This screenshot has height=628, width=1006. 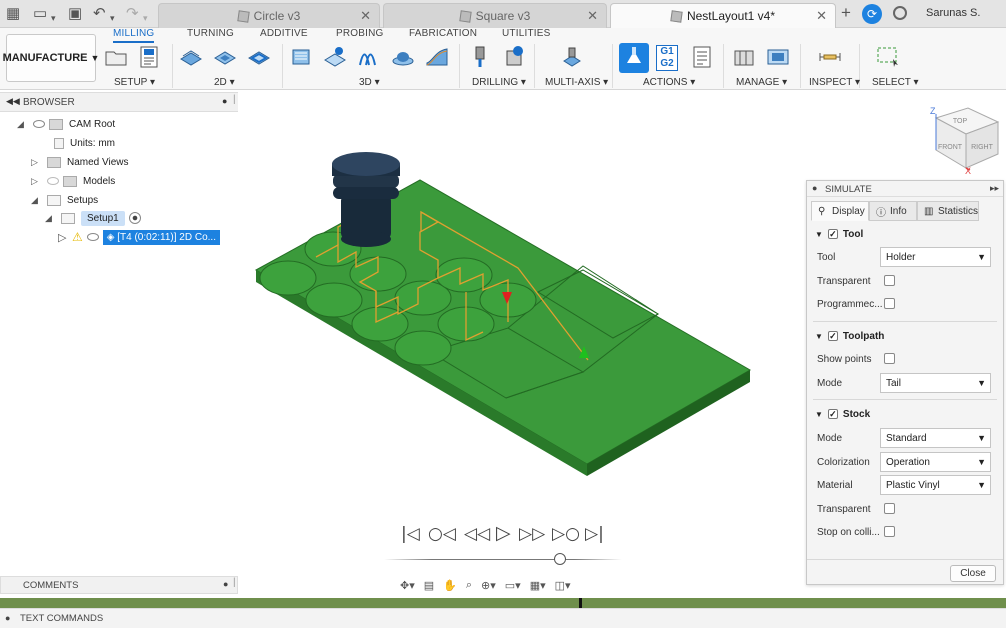 What do you see at coordinates (13, 14) in the screenshot?
I see `grid-icon: ▦` at bounding box center [13, 14].